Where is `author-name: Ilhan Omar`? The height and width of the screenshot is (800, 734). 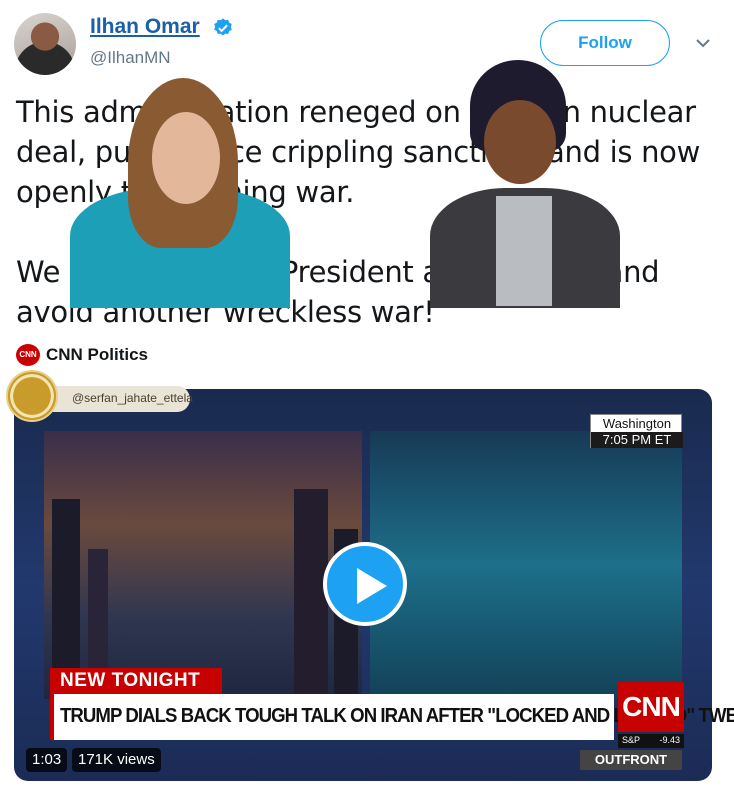 author-name: Ilhan Omar is located at coordinates (145, 27).